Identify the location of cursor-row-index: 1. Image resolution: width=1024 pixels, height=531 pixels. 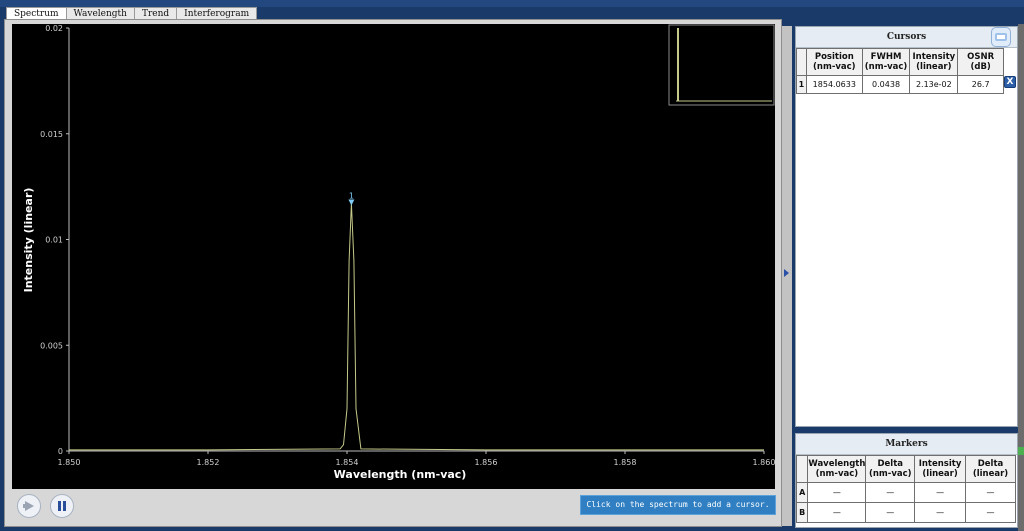
(801, 84).